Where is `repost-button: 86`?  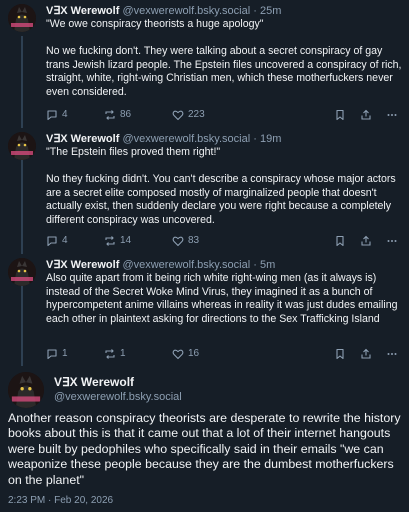 repost-button: 86 is located at coordinates (117, 115).